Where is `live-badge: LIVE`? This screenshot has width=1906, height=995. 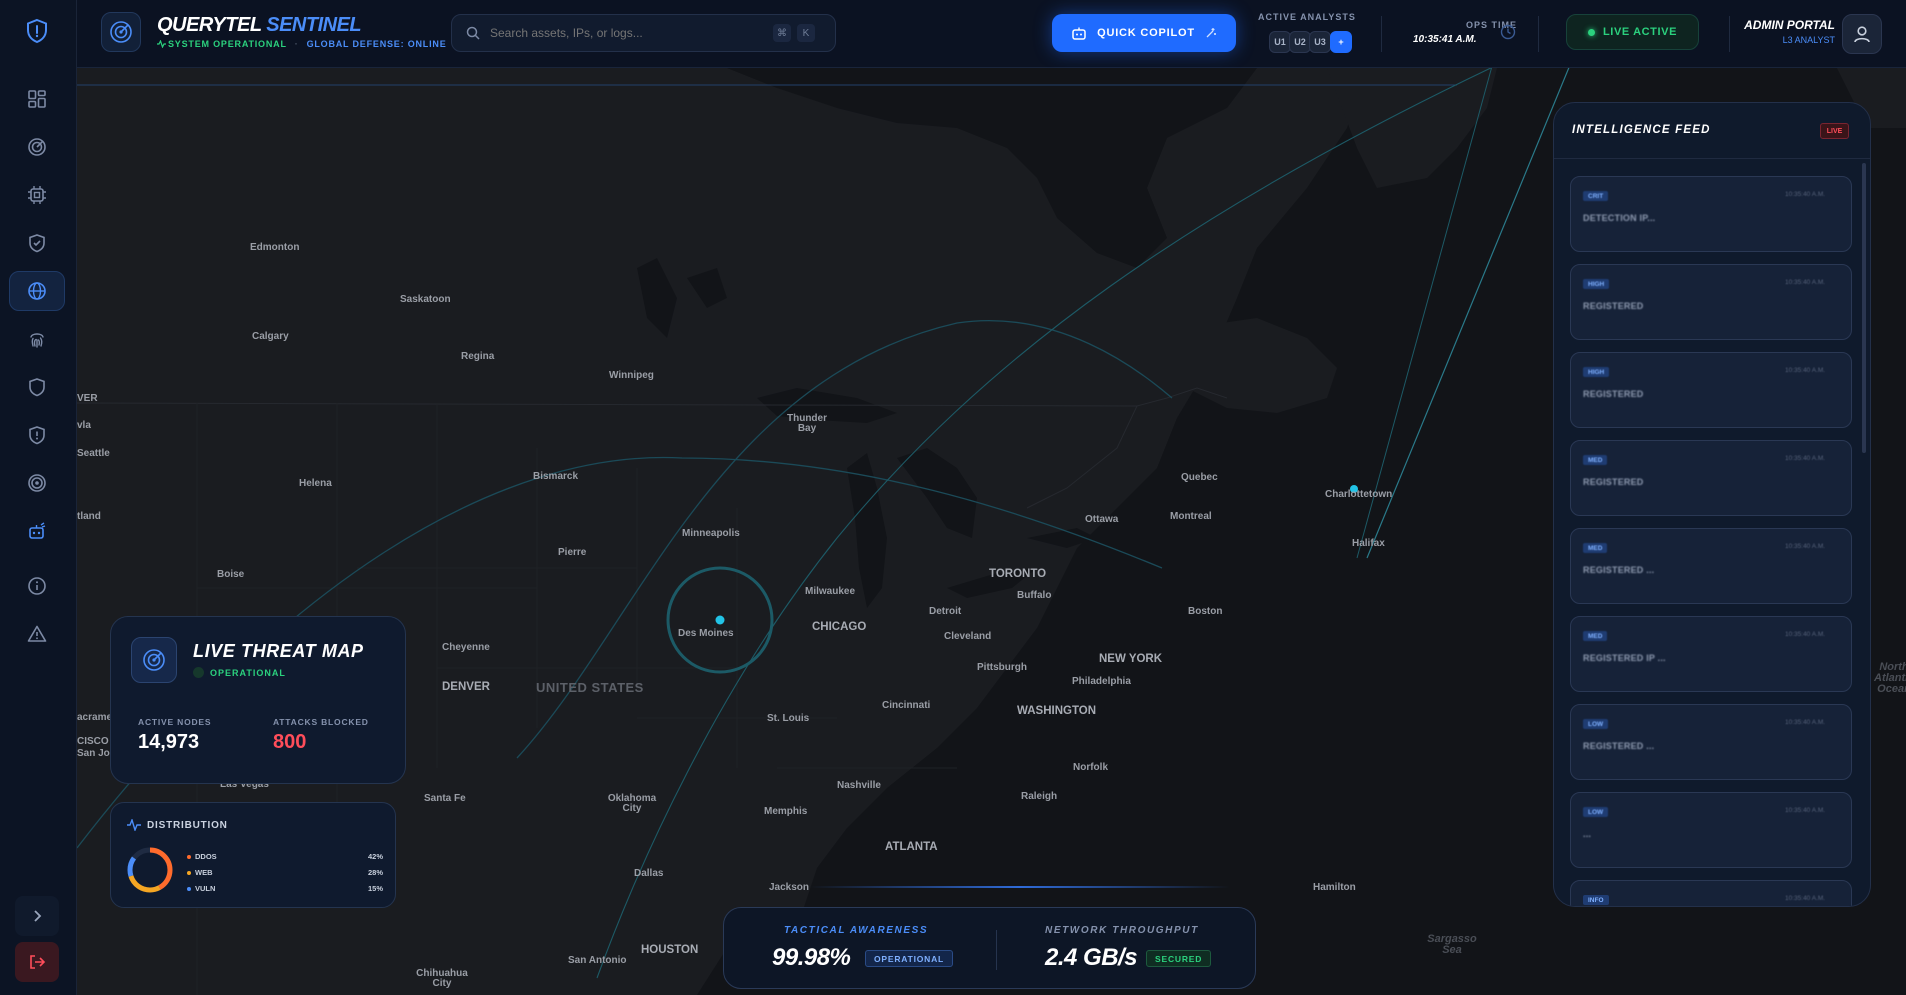 live-badge: LIVE is located at coordinates (1834, 131).